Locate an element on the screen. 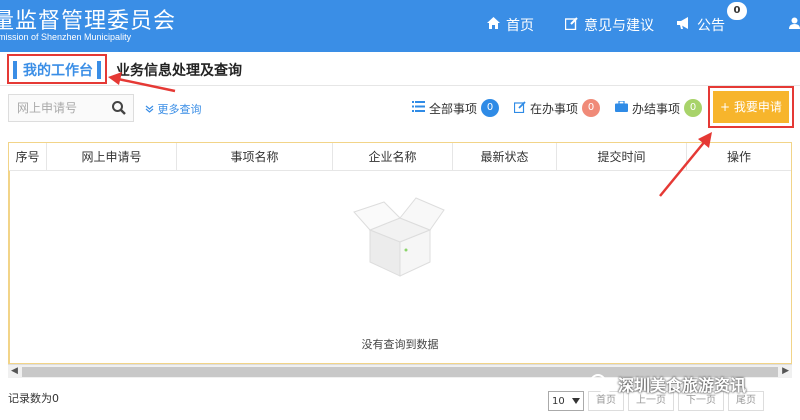 Image resolution: width=800 pixels, height=420 pixels. watermark: 深圳美食旅游资讯 is located at coordinates (694, 384).